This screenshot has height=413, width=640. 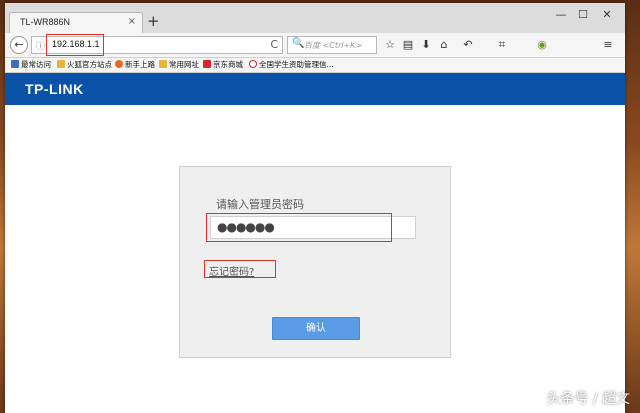 What do you see at coordinates (607, 14) in the screenshot?
I see `close-window-button: ✕` at bounding box center [607, 14].